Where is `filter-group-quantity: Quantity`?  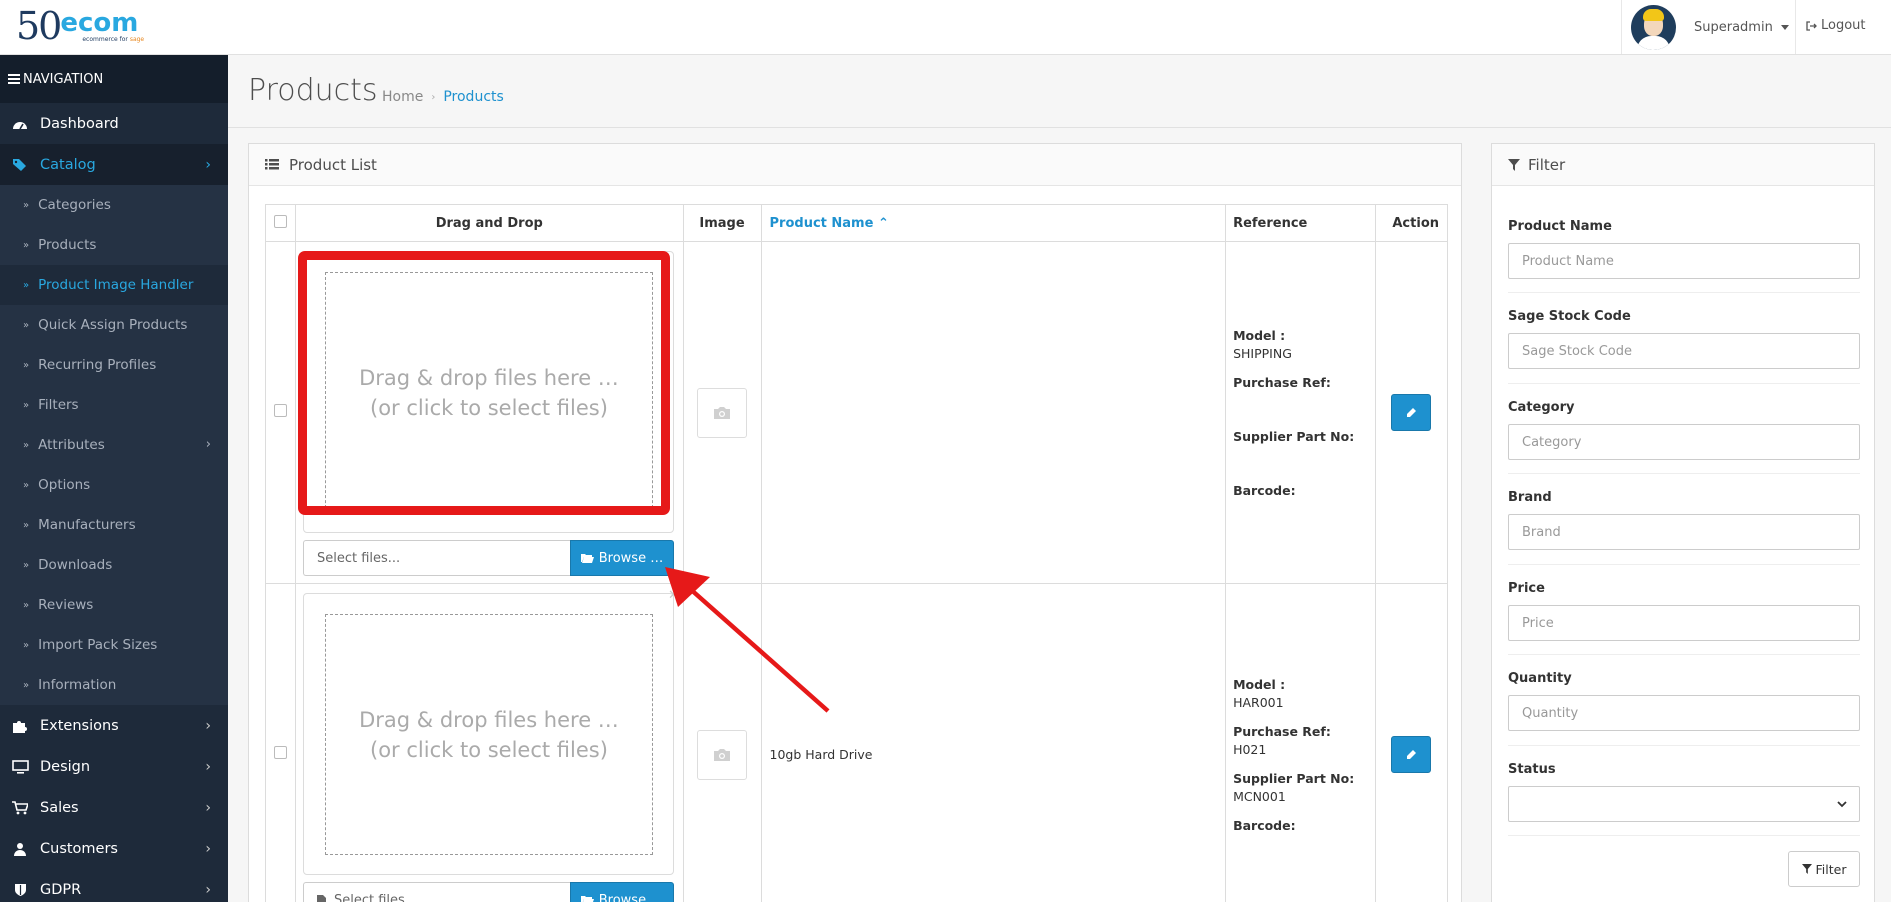
filter-group-quantity: Quantity is located at coordinates (1684, 701).